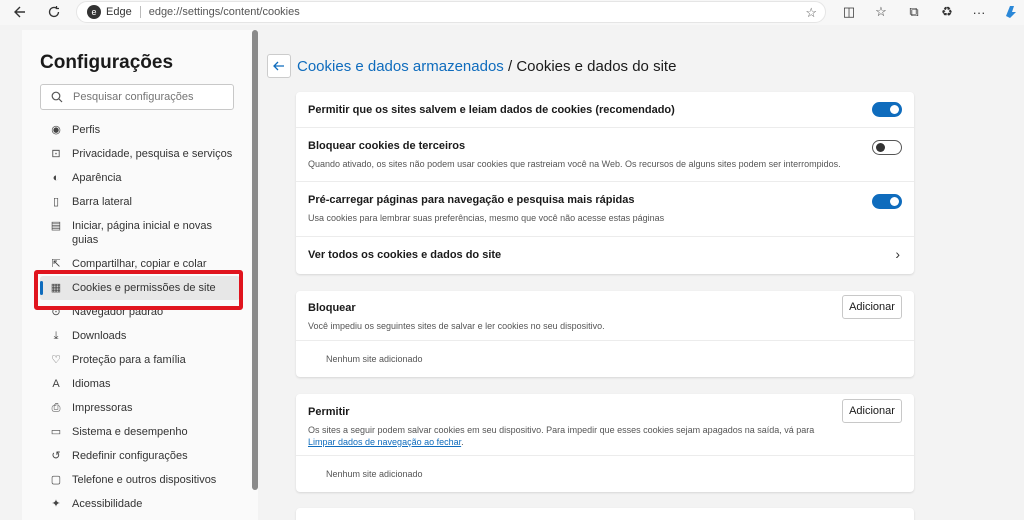 The height and width of the screenshot is (520, 1024). What do you see at coordinates (887, 201) in the screenshot?
I see `preload-toggle` at bounding box center [887, 201].